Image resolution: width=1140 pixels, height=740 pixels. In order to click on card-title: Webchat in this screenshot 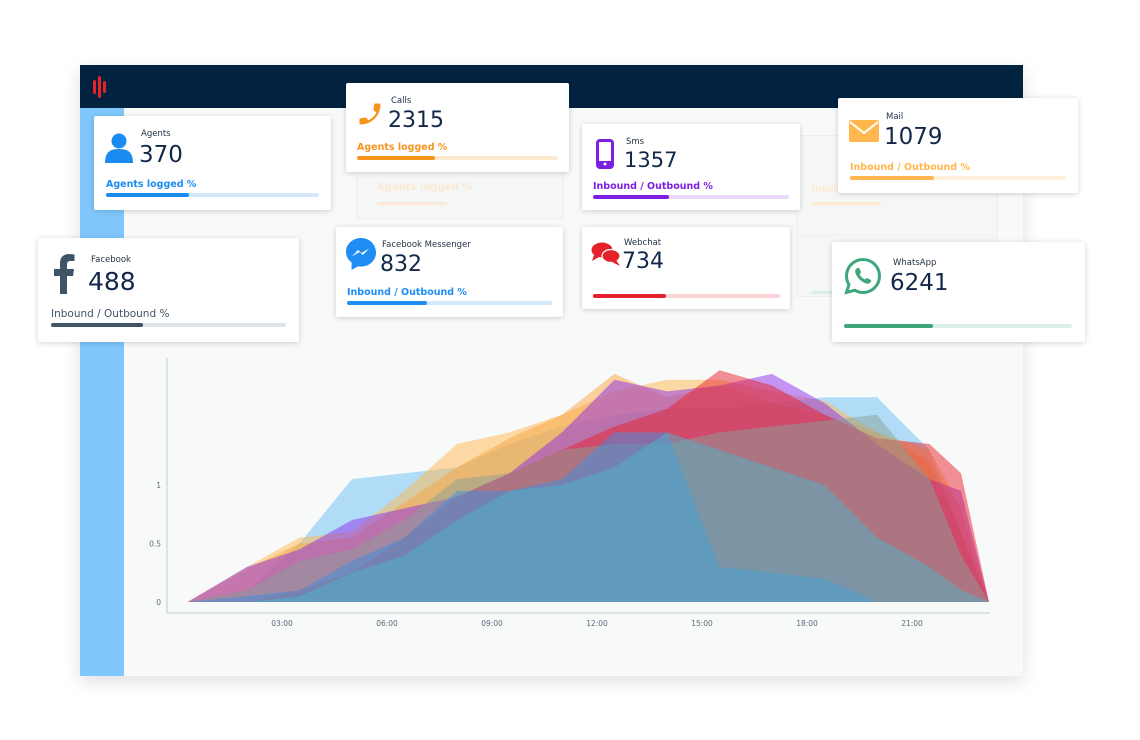, I will do `click(643, 243)`.